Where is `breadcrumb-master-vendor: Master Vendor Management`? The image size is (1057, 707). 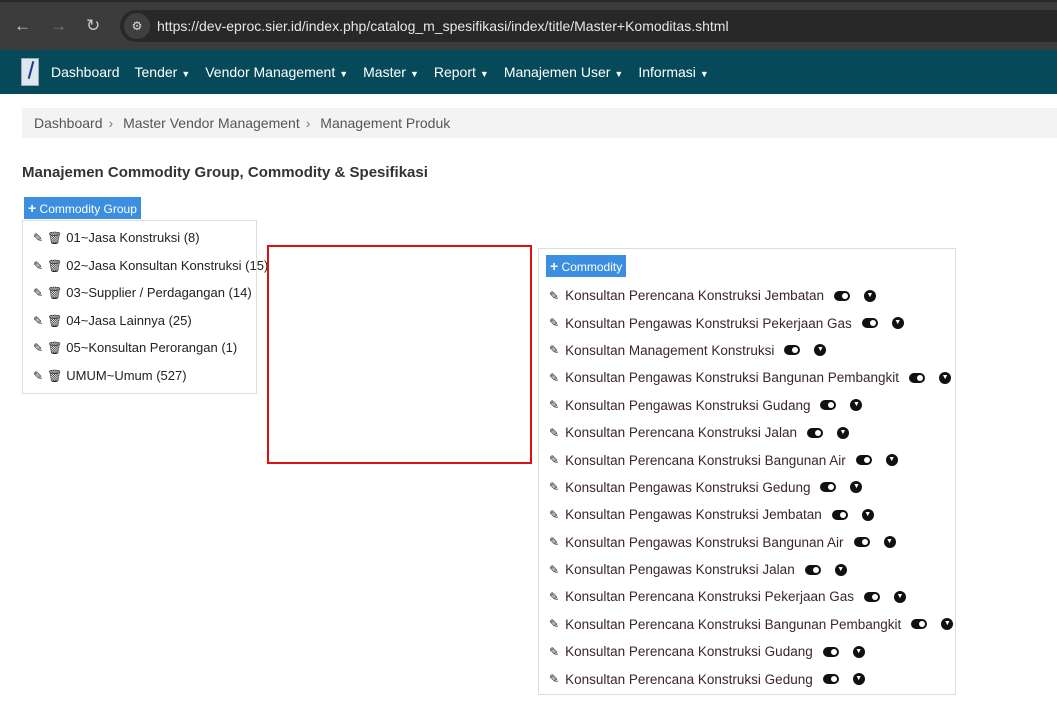
breadcrumb-master-vendor: Master Vendor Management is located at coordinates (211, 123).